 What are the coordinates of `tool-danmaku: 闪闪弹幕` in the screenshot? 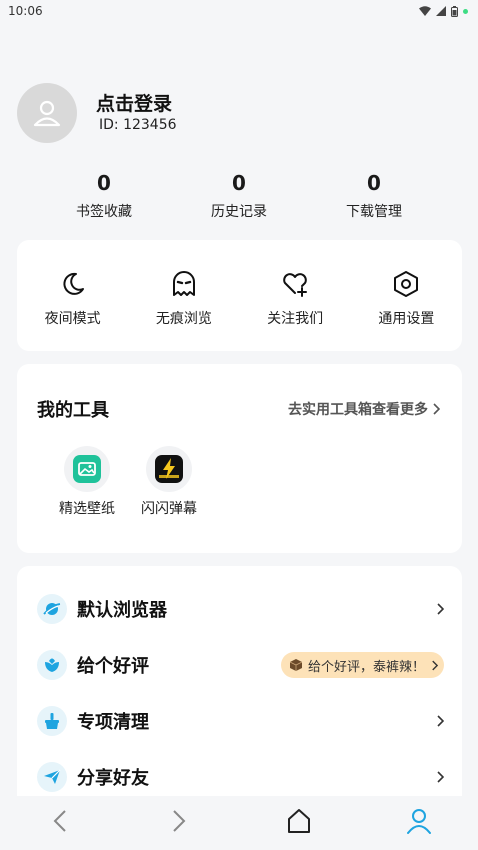 It's located at (169, 482).